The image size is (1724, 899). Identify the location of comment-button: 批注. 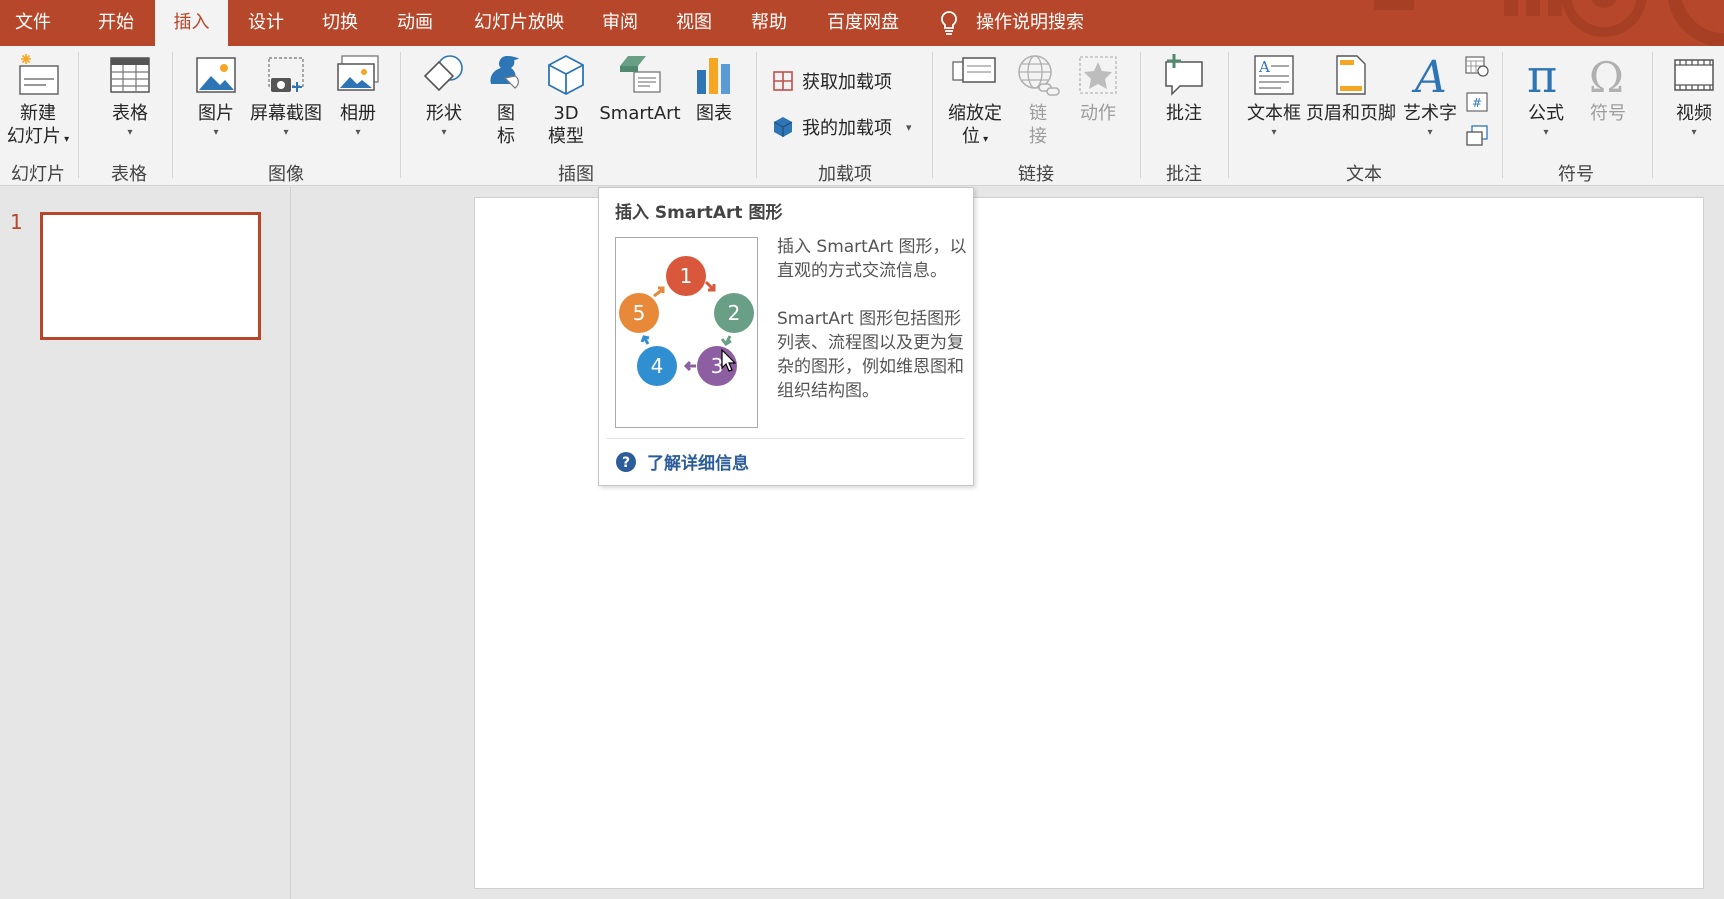
(1184, 88).